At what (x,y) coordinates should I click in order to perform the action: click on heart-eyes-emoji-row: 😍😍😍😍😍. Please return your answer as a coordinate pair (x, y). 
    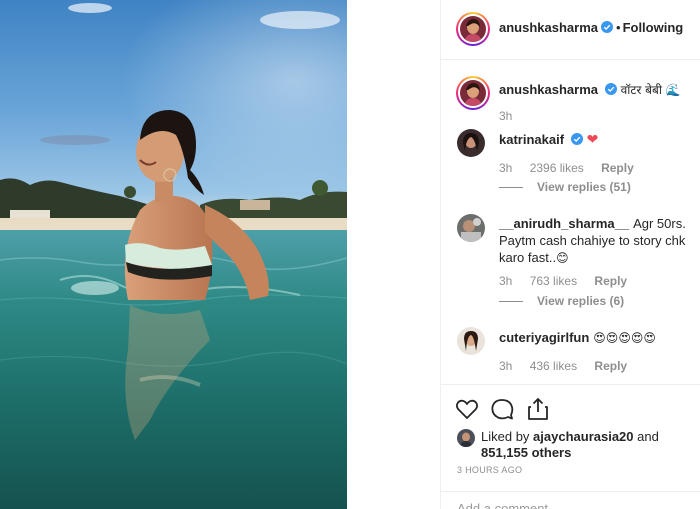
    Looking at the image, I should click on (624, 338).